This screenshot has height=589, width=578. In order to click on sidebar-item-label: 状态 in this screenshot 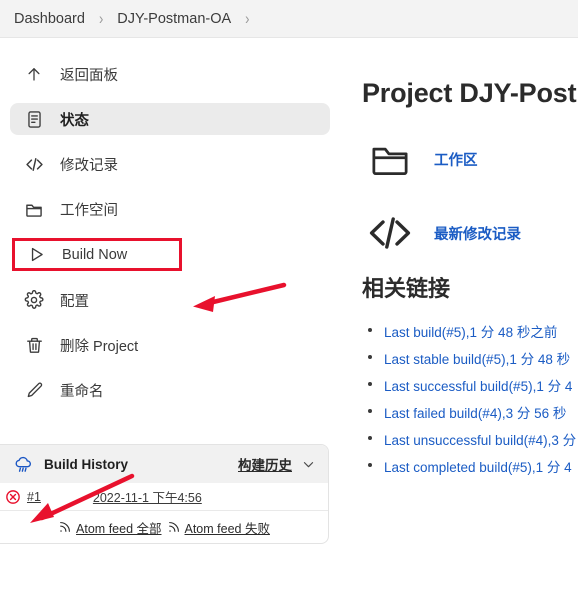, I will do `click(74, 120)`.